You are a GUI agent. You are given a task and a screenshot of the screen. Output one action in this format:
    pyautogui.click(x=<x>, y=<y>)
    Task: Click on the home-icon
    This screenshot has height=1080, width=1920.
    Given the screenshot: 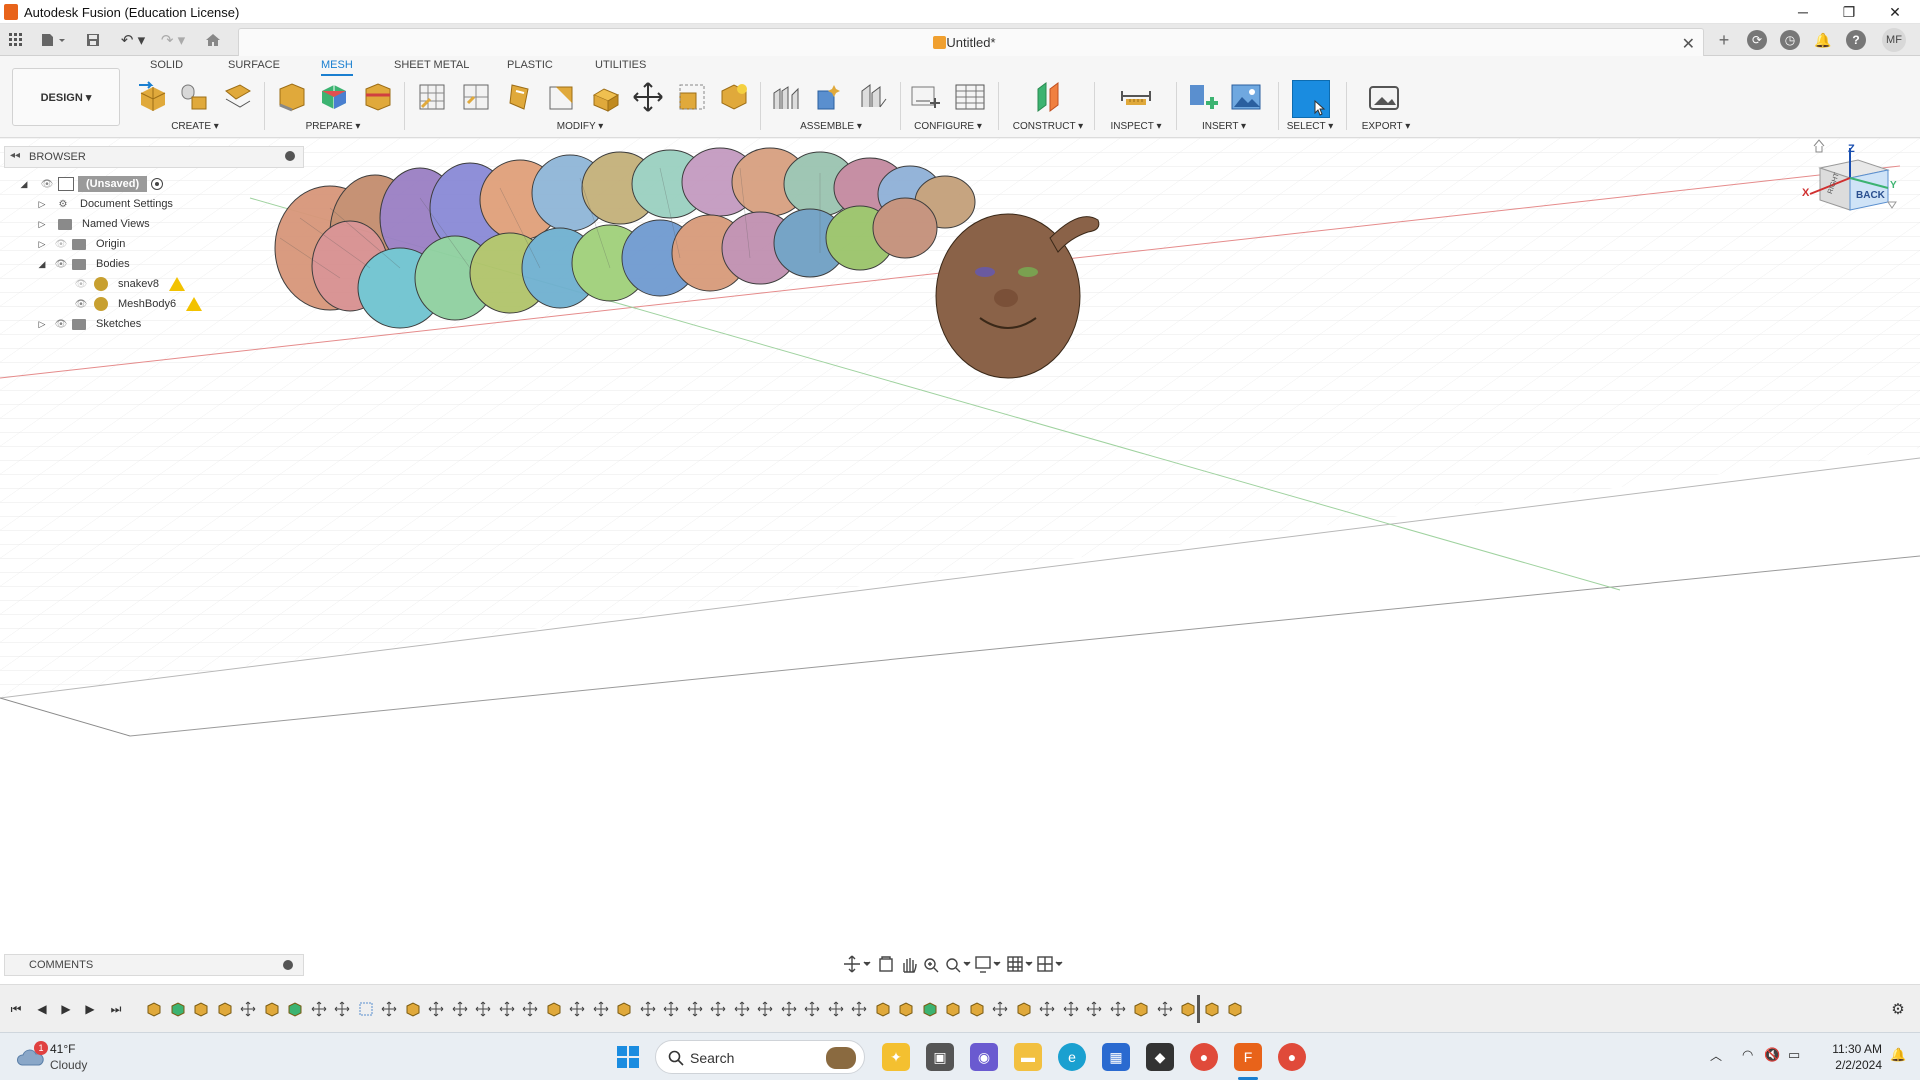 What is the action you would take?
    pyautogui.click(x=213, y=40)
    